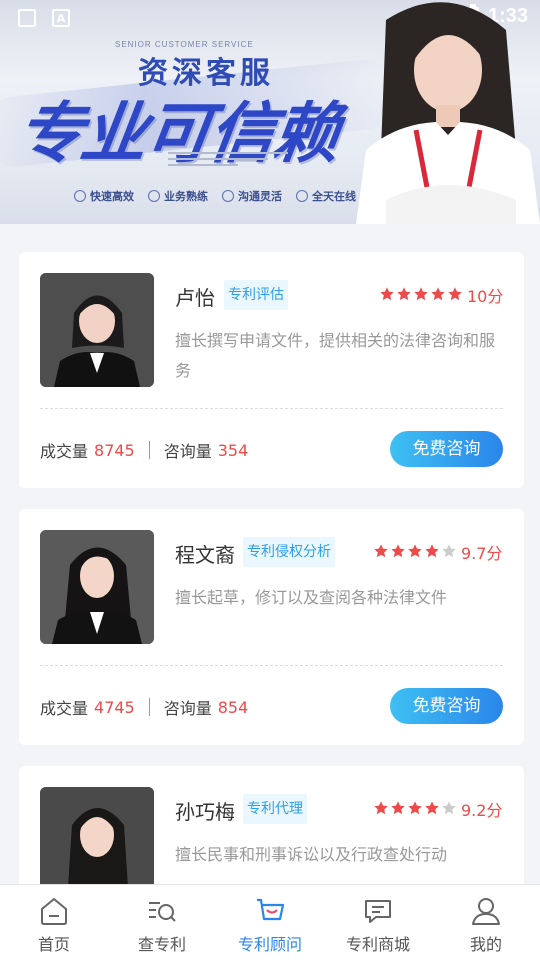 The height and width of the screenshot is (960, 540). I want to click on tab-home: 首页, so click(54, 922).